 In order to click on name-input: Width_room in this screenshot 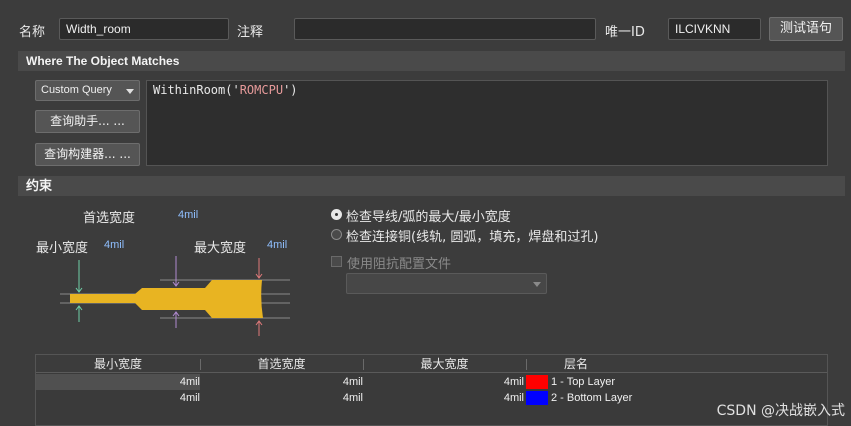, I will do `click(144, 29)`.